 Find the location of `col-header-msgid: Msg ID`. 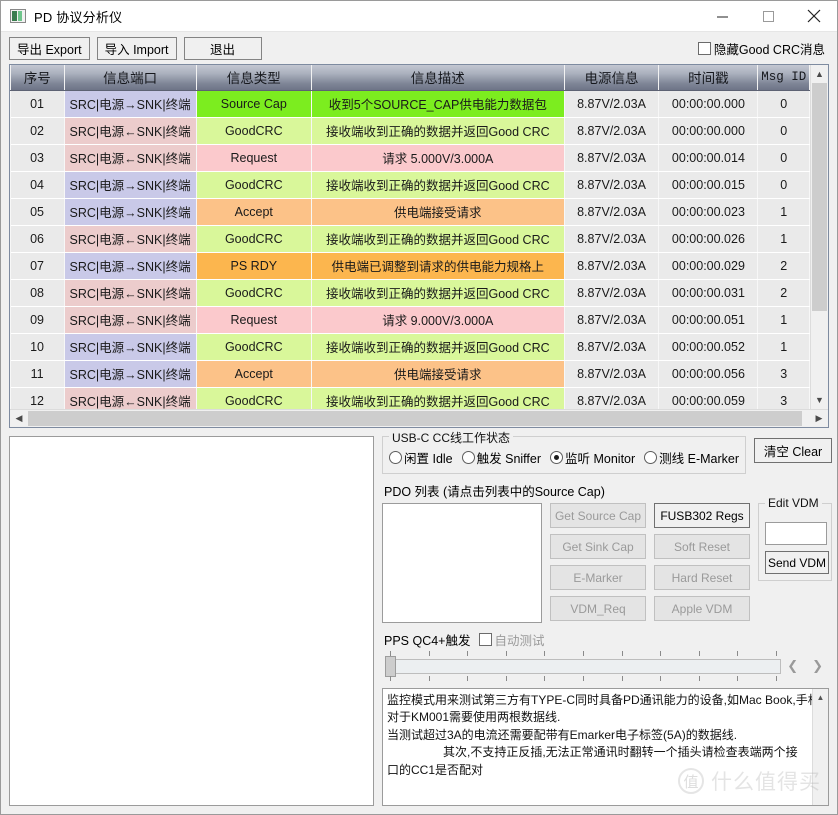

col-header-msgid: Msg ID is located at coordinates (783, 78).